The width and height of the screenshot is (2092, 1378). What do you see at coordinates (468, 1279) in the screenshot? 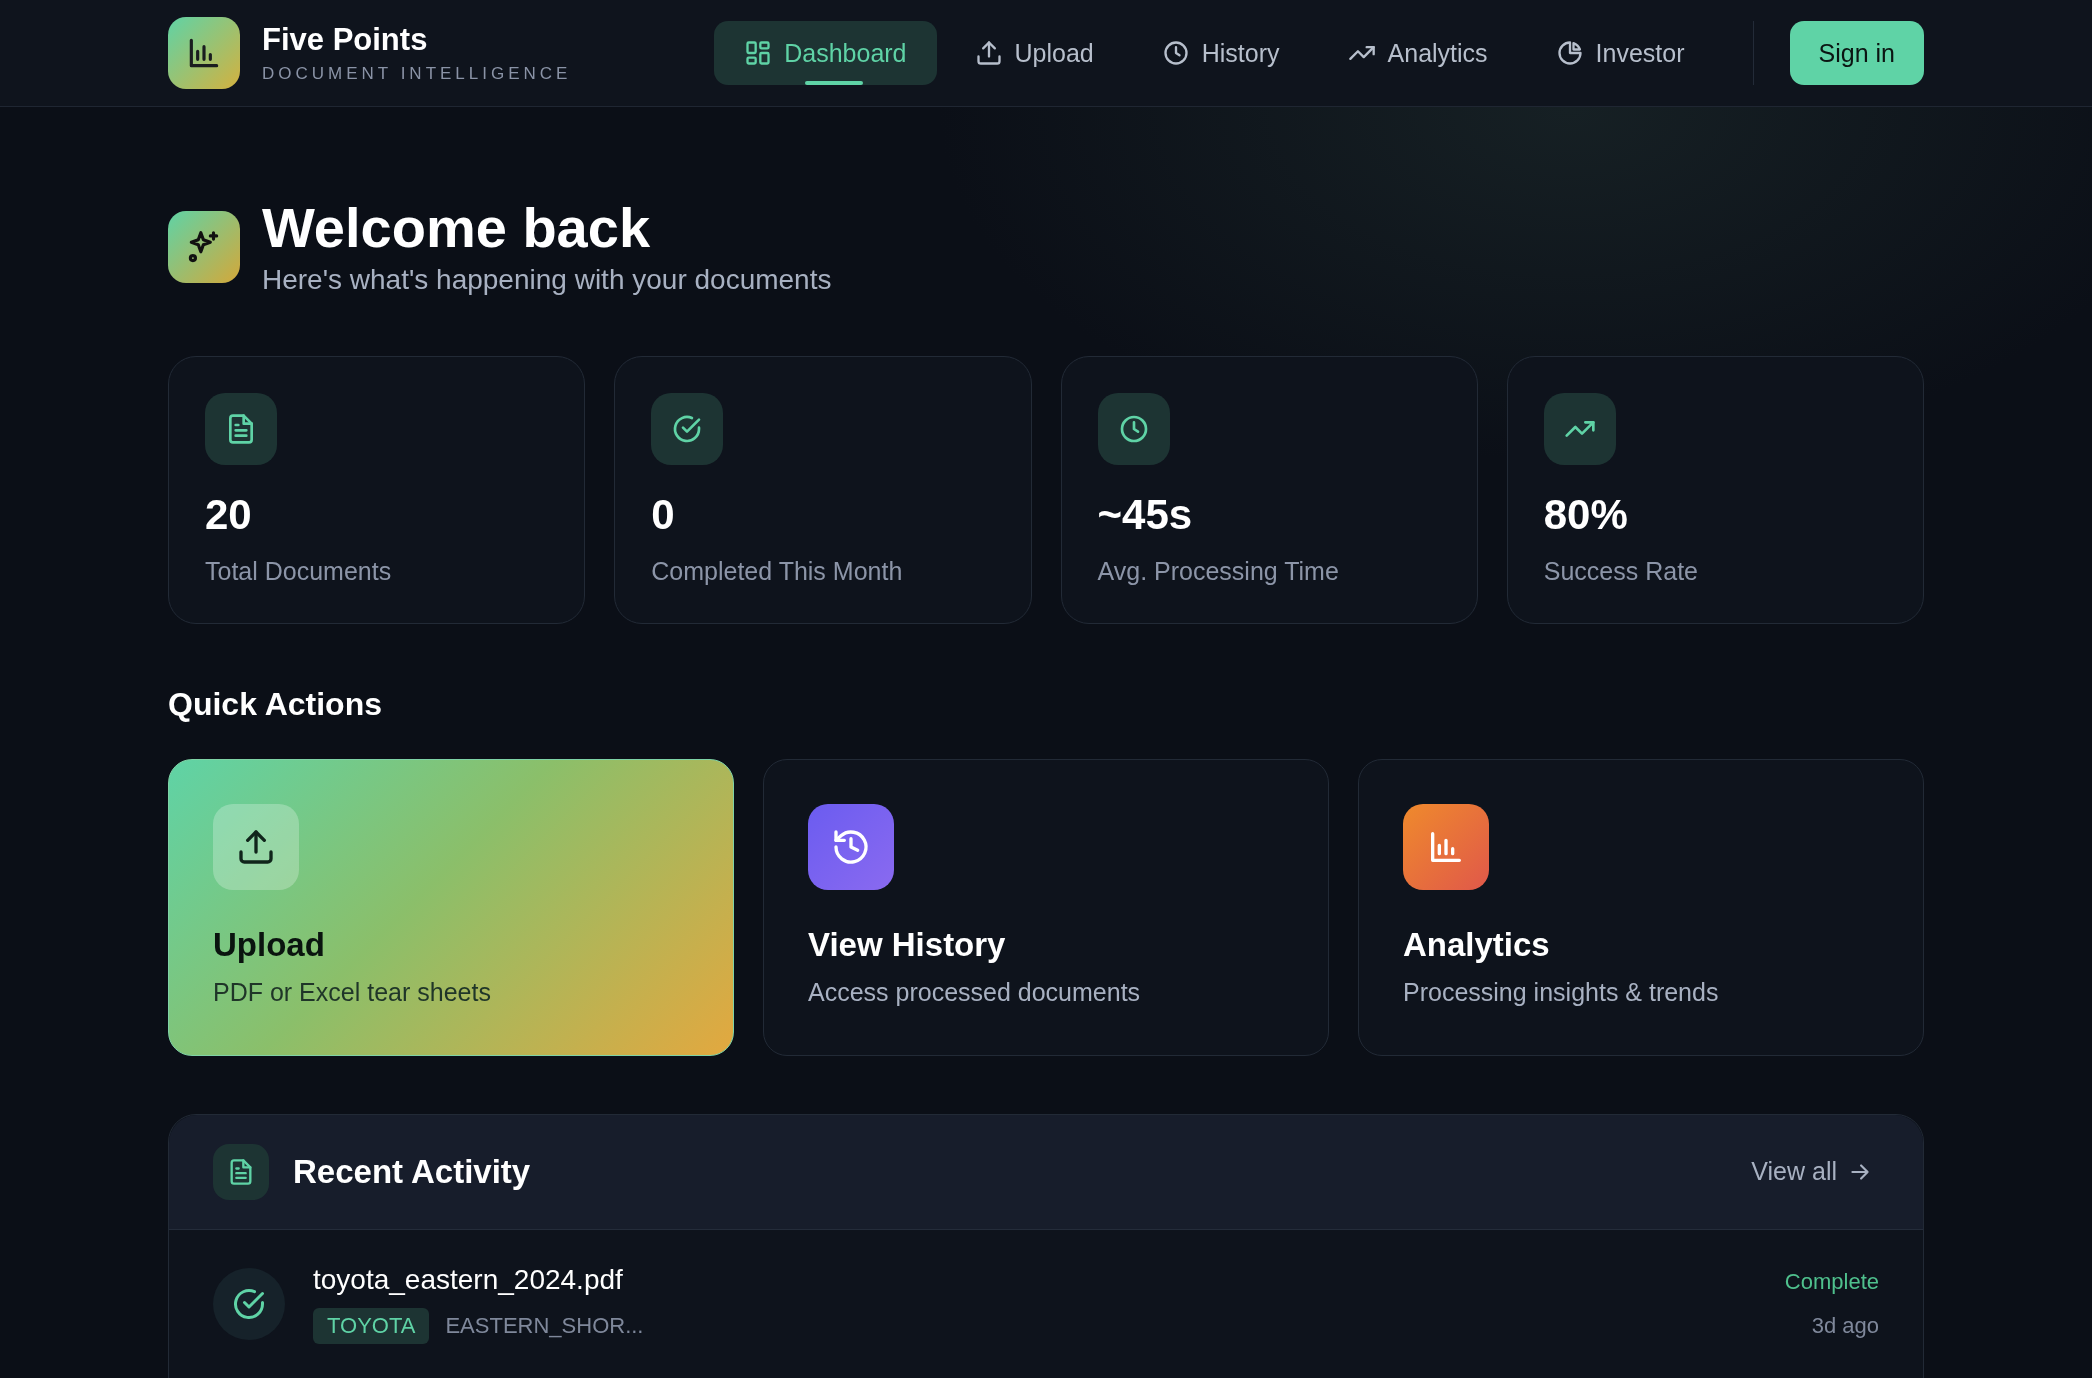
I see `file-name: toyota_eastern_2024.pdf` at bounding box center [468, 1279].